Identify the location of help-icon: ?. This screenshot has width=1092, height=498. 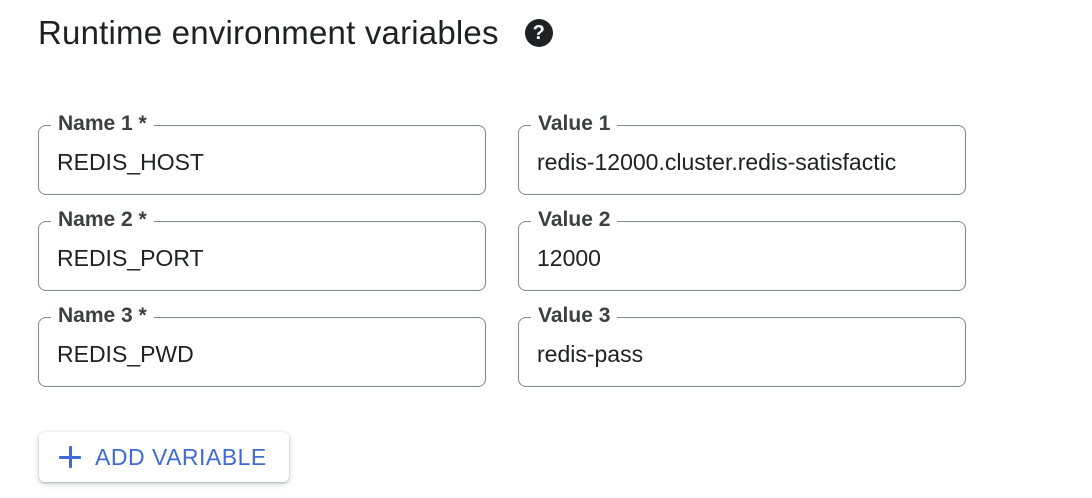
(538, 33).